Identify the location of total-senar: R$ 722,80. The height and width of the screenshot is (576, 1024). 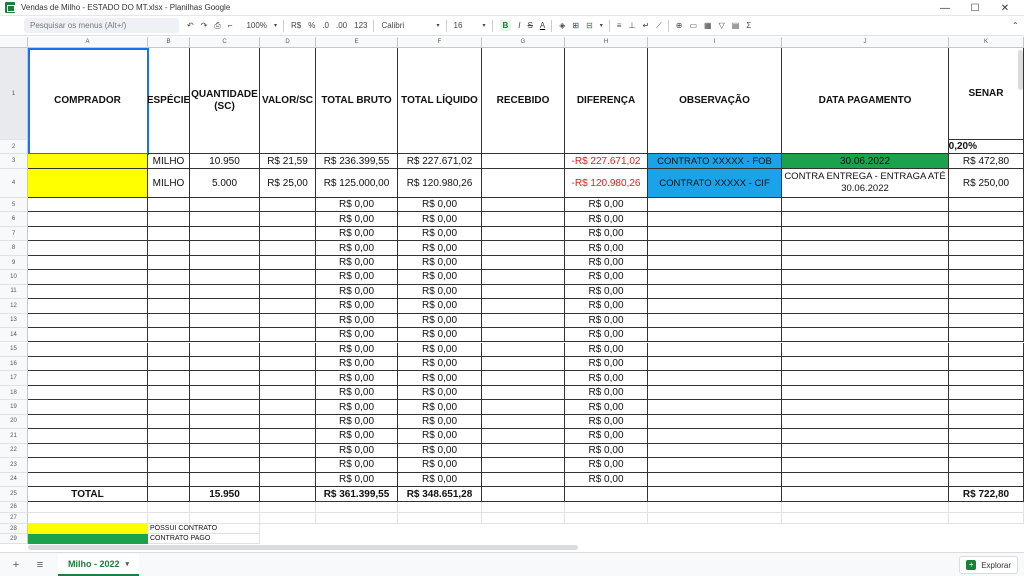
(986, 494).